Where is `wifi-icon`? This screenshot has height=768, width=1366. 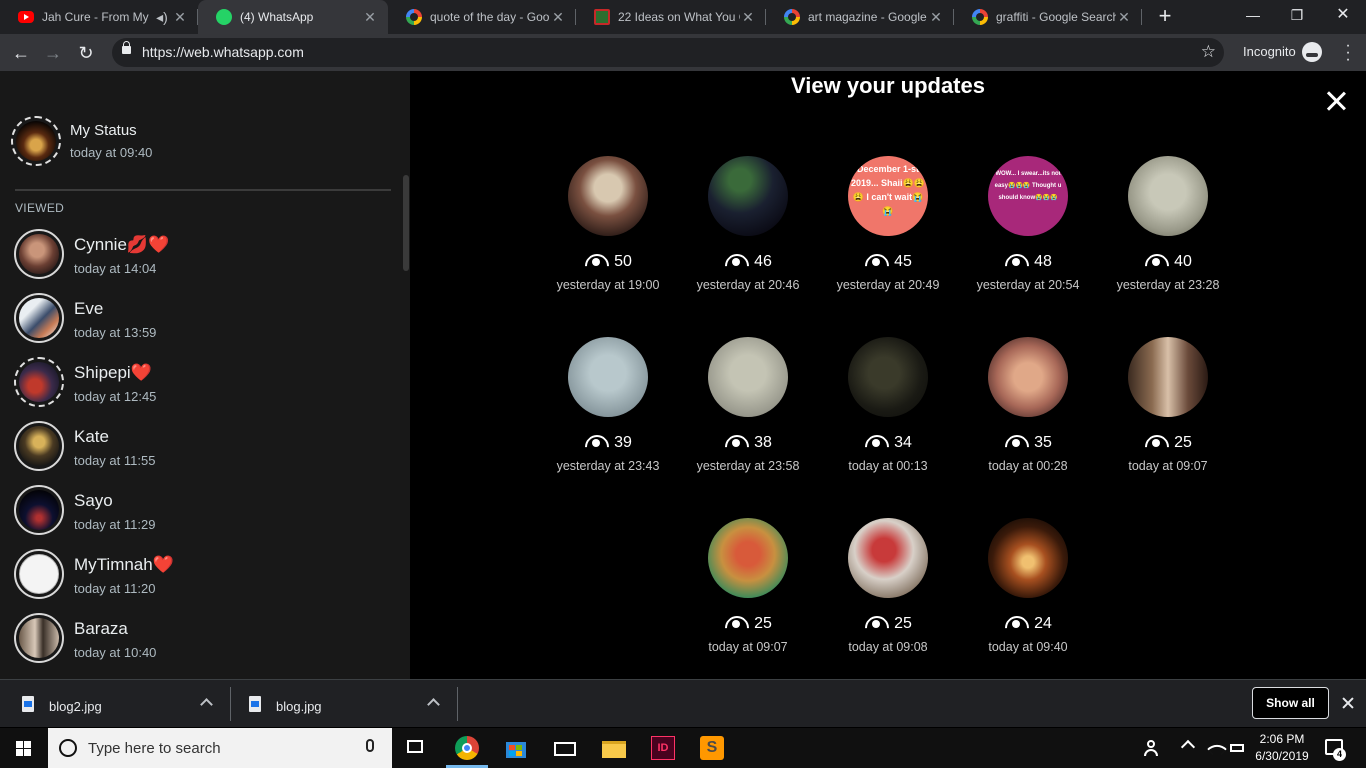 wifi-icon is located at coordinates (1218, 748).